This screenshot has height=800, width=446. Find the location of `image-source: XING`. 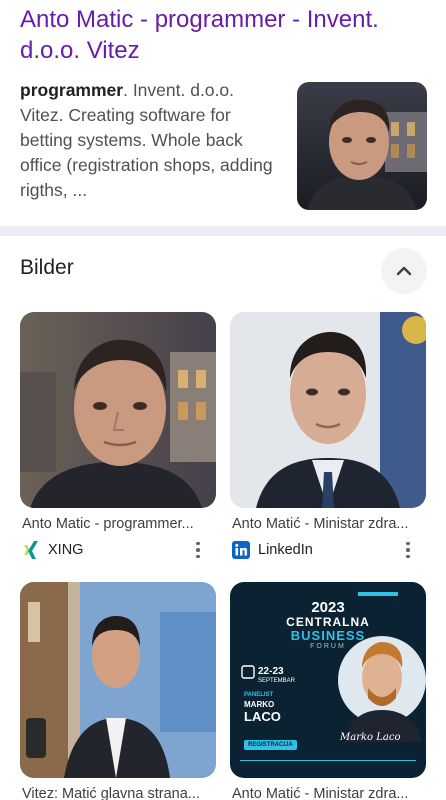

image-source: XING is located at coordinates (118, 550).